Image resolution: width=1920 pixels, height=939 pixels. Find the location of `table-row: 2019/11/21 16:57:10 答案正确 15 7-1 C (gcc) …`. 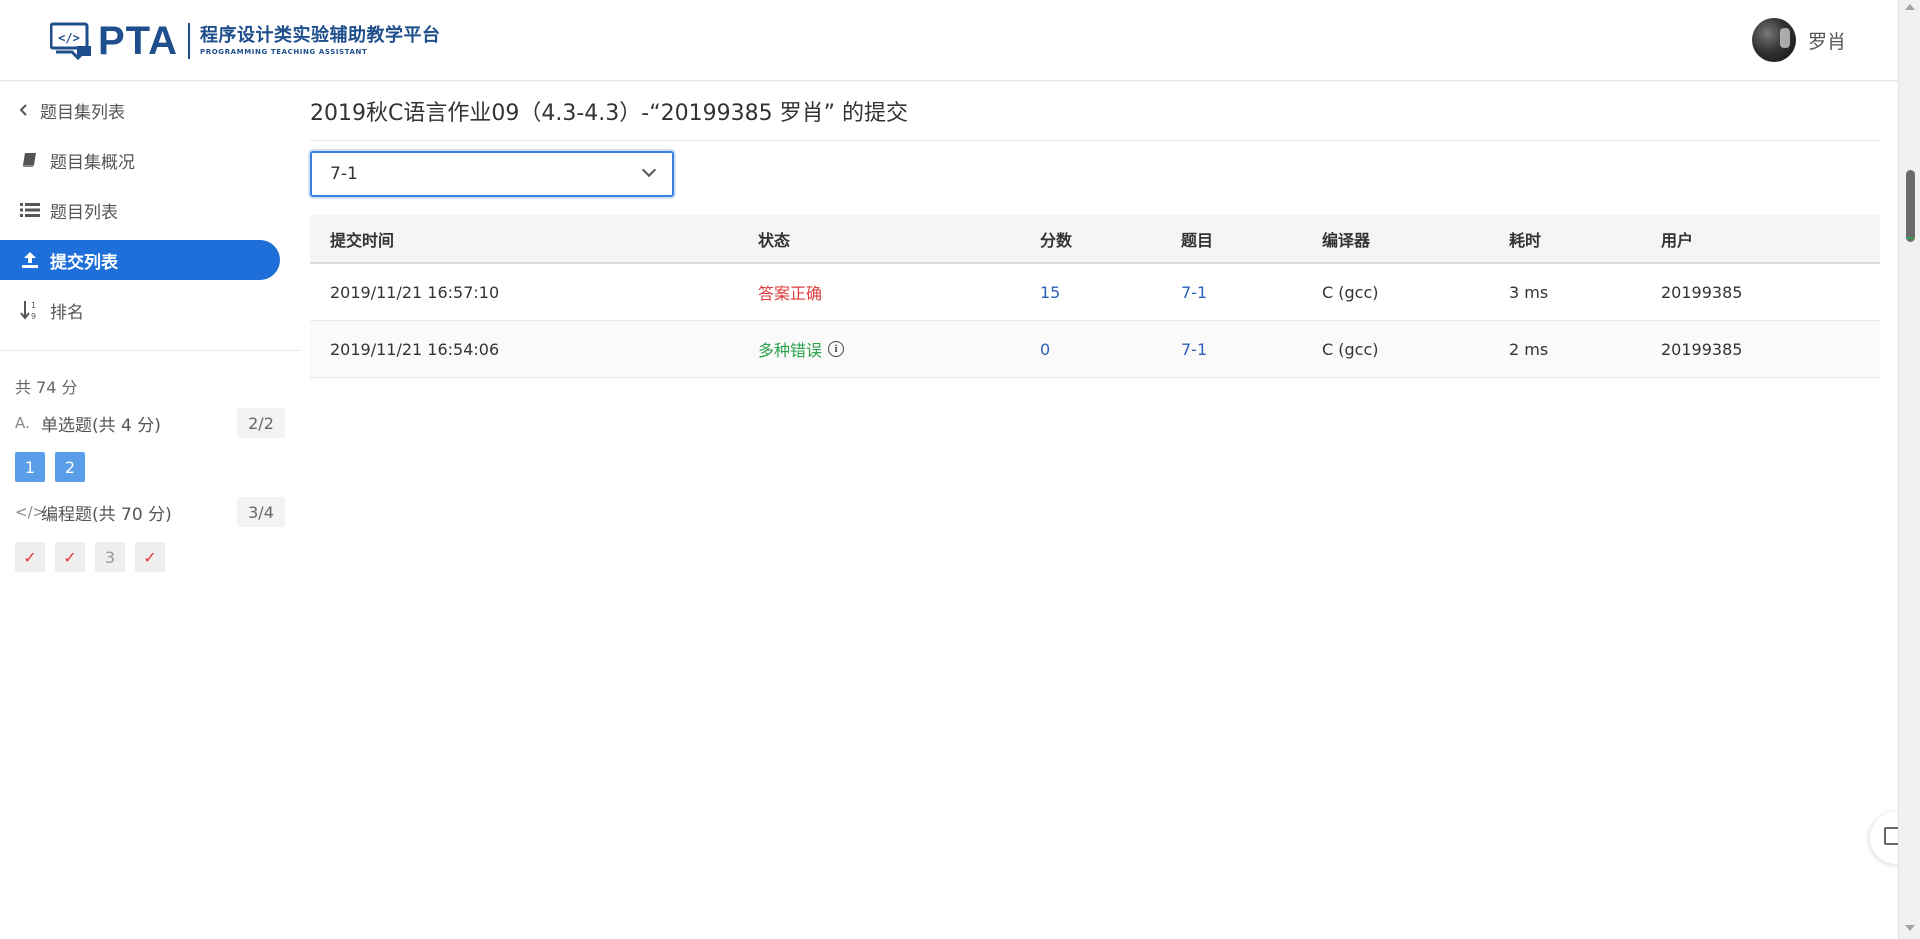

table-row: 2019/11/21 16:57:10 答案正确 15 7-1 C (gcc) … is located at coordinates (1095, 292).